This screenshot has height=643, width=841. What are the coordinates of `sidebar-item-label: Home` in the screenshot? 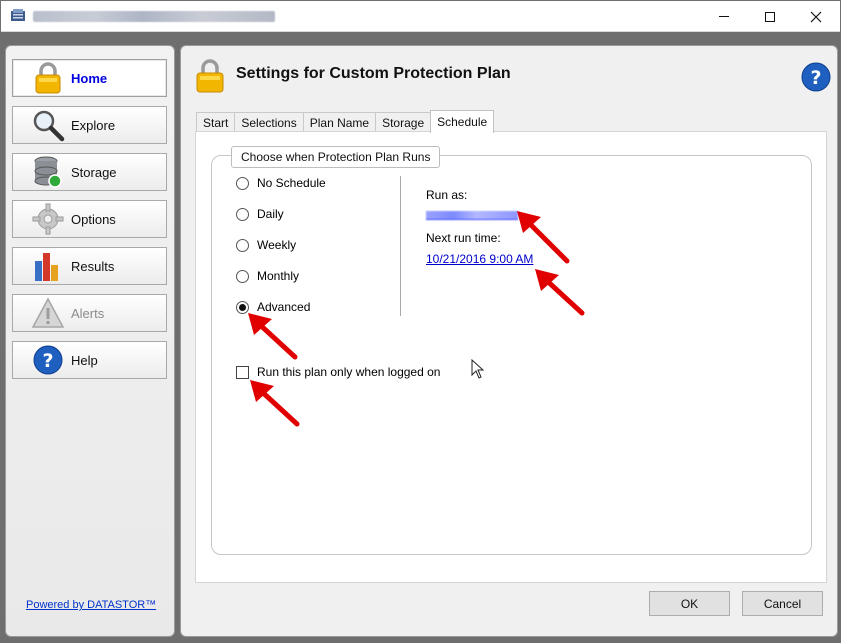 It's located at (89, 78).